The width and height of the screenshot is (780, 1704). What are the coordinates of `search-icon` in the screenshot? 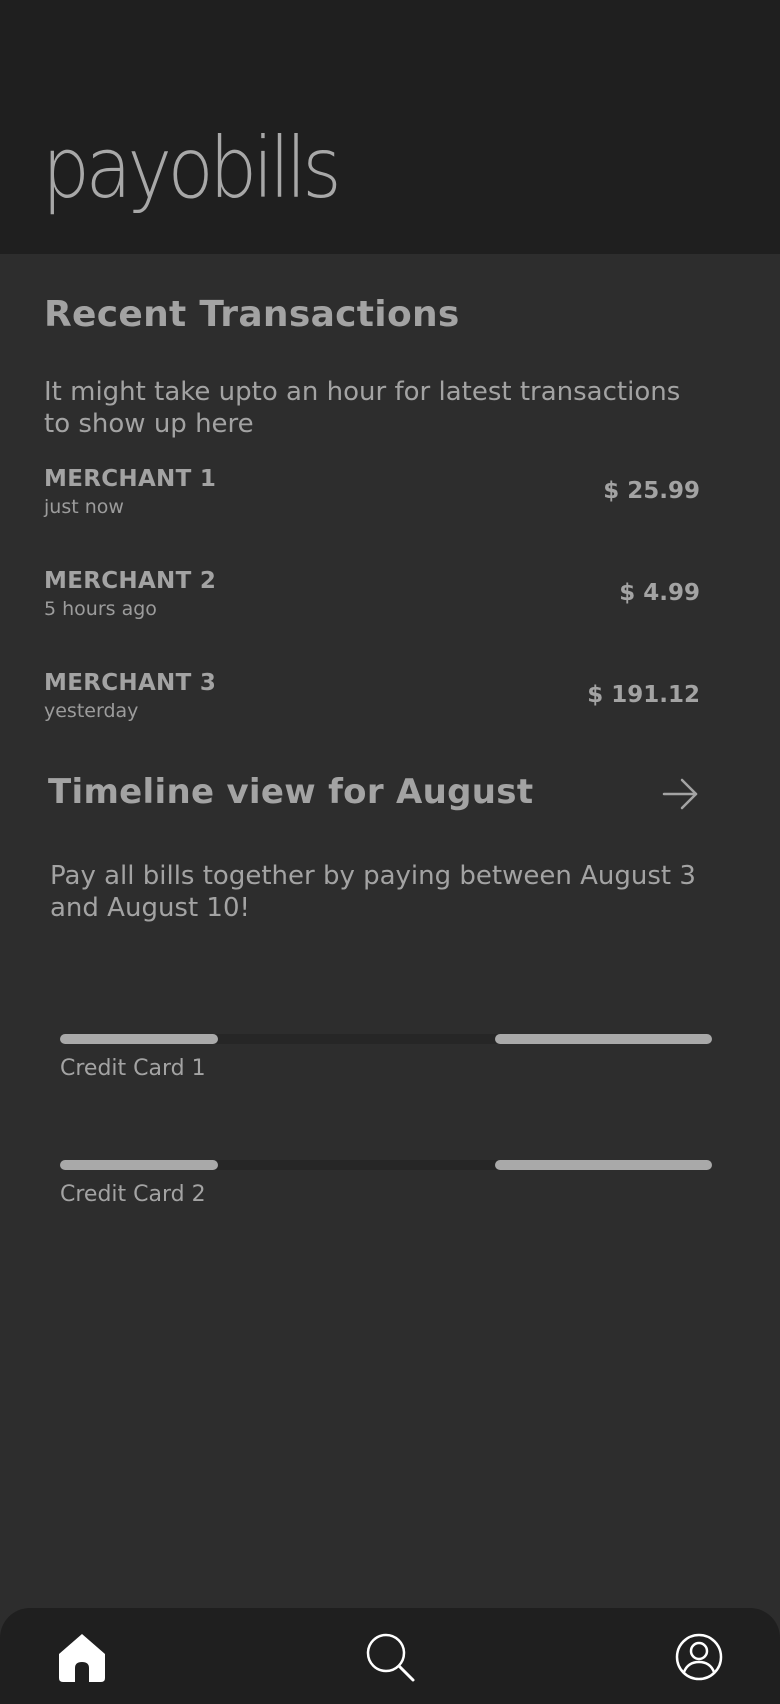 It's located at (390, 1657).